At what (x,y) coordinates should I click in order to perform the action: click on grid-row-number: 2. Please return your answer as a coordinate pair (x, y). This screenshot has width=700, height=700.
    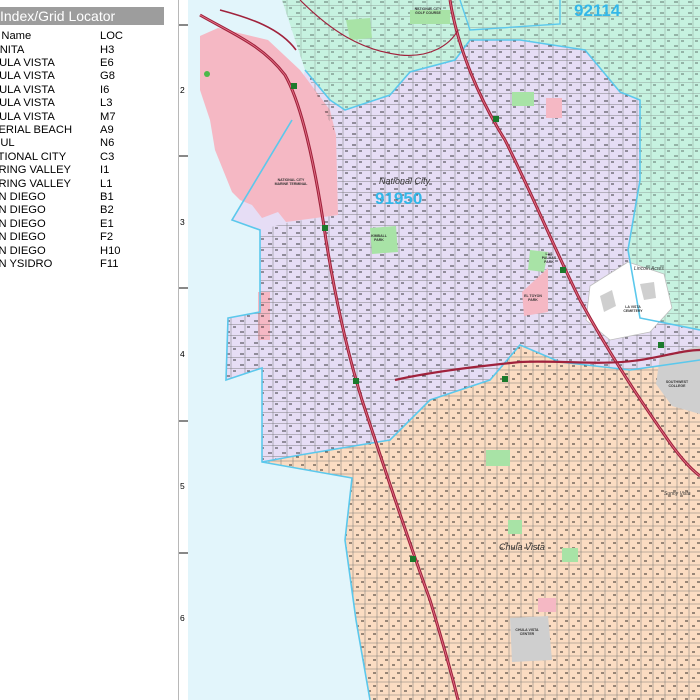
    Looking at the image, I should click on (182, 90).